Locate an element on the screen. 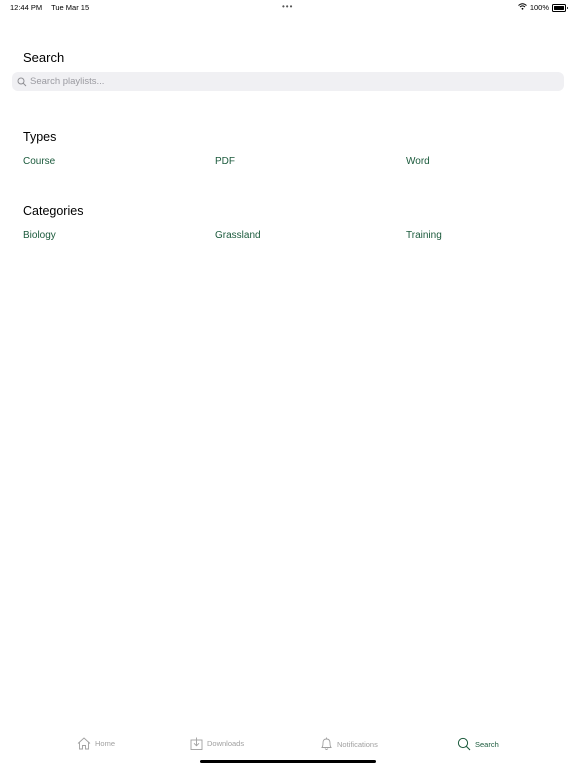 This screenshot has width=576, height=768. multitasking-dots-icon: ••• is located at coordinates (287, 6).